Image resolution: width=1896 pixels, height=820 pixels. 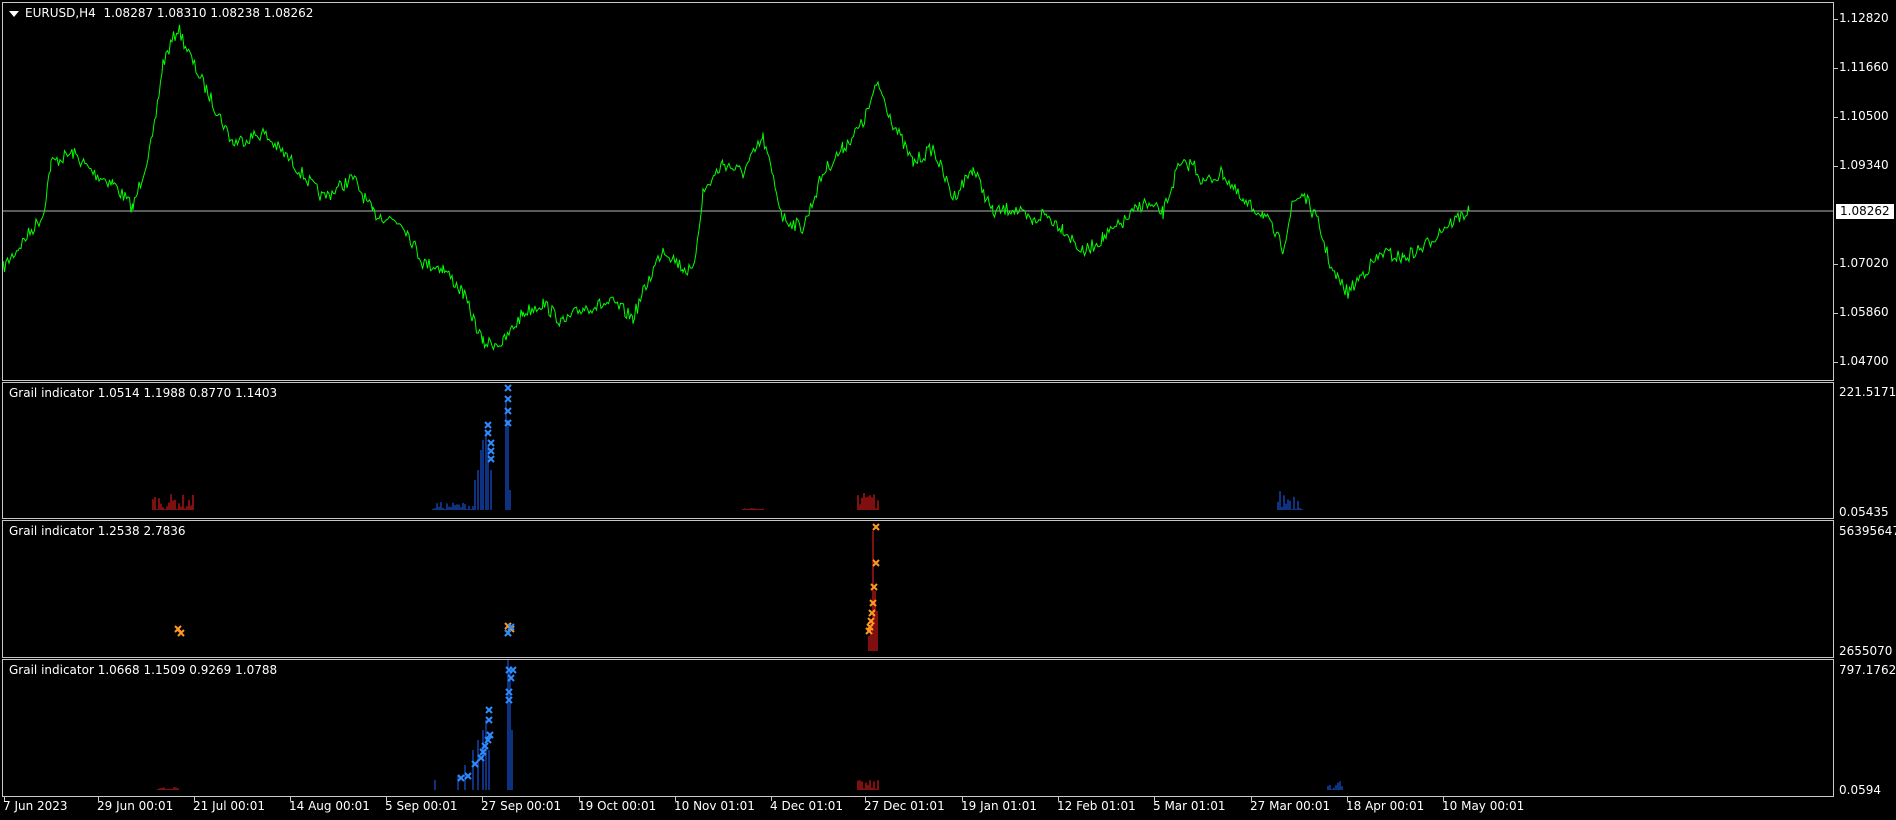 I want to click on indicator-3-bottom-value: 0.0594, so click(x=1860, y=790).